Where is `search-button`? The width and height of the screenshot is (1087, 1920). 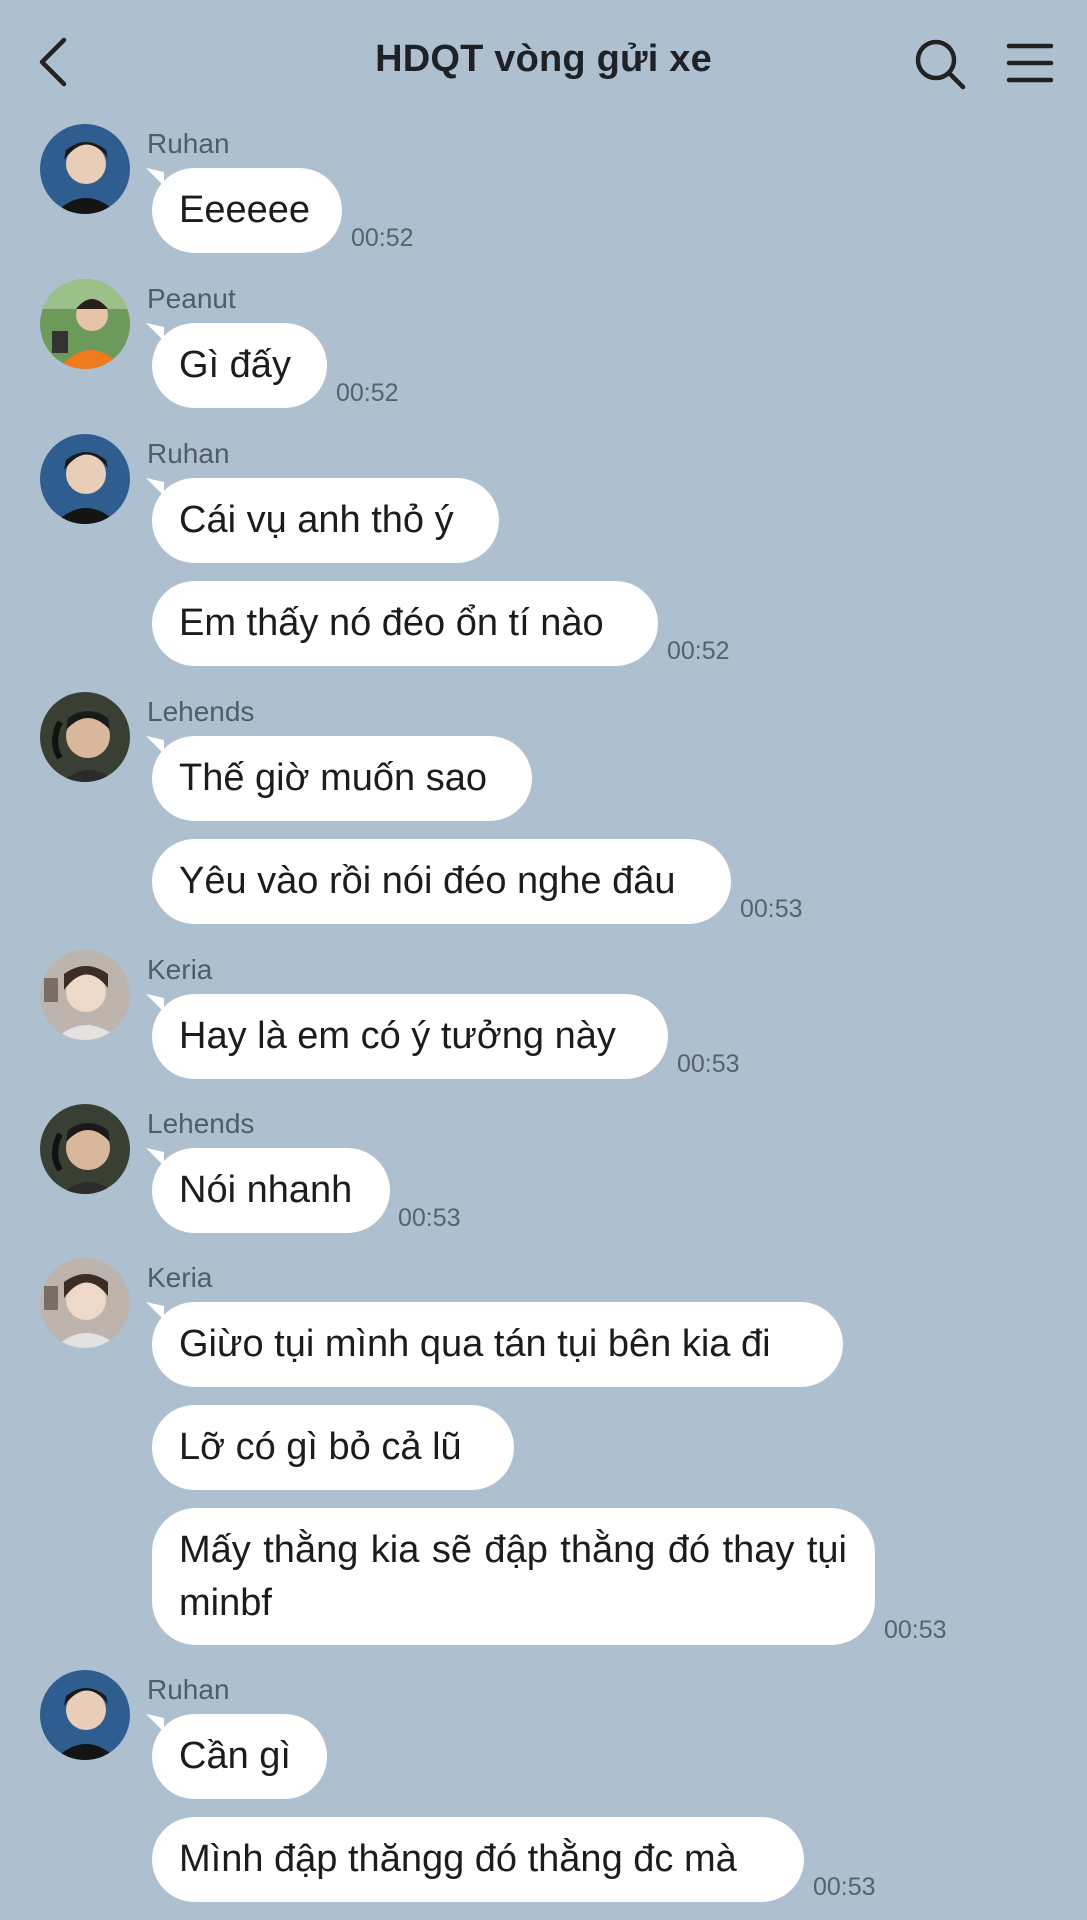 search-button is located at coordinates (940, 64).